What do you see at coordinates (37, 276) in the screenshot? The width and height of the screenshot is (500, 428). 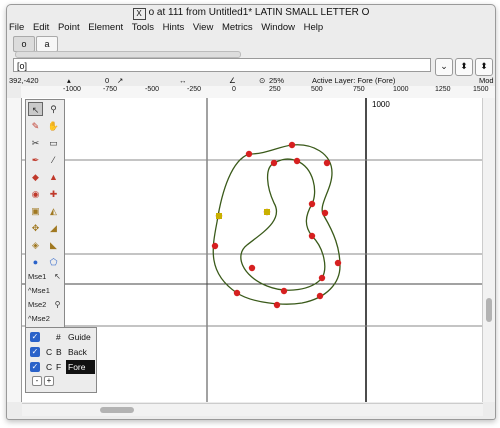 I see `mouse1-label: Mse1` at bounding box center [37, 276].